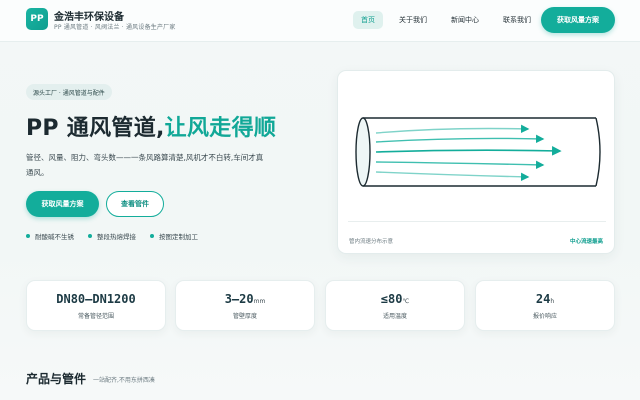 This screenshot has height=400, width=640. What do you see at coordinates (552, 301) in the screenshot?
I see `stat-unit: h` at bounding box center [552, 301].